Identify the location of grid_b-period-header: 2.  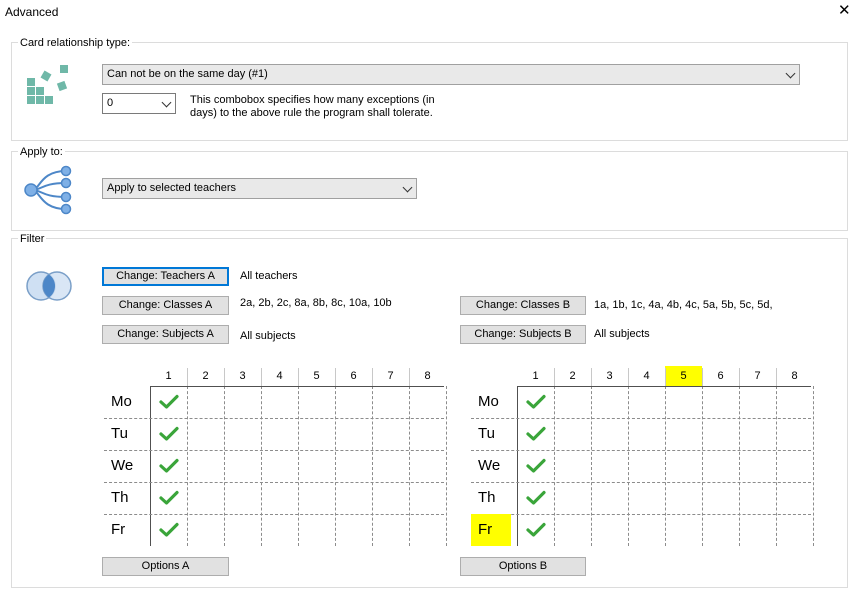
(572, 376).